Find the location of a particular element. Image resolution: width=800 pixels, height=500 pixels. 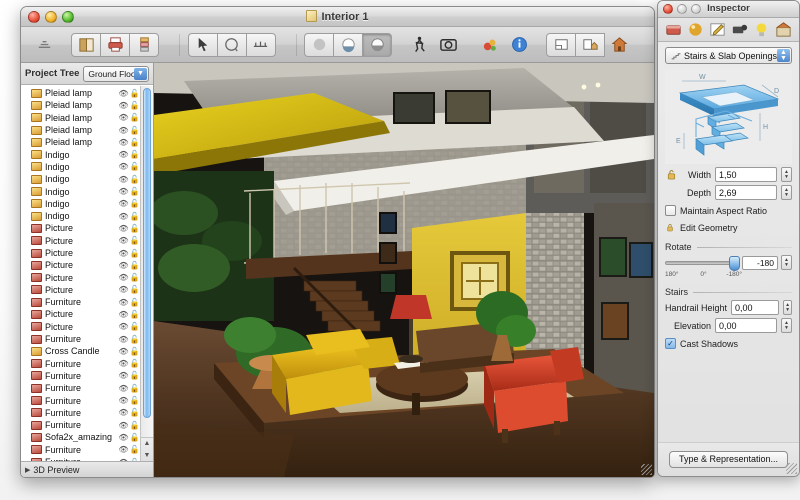

handrail-height-stepper: ▲ ▼ is located at coordinates (787, 307).